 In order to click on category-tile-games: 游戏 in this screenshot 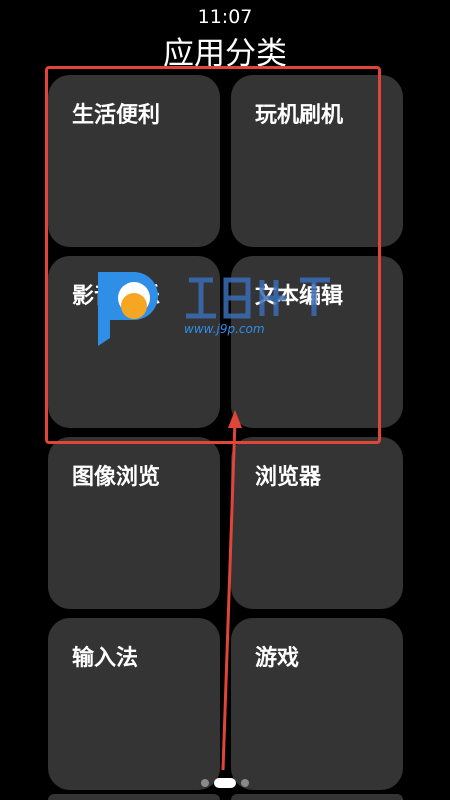, I will do `click(317, 704)`.